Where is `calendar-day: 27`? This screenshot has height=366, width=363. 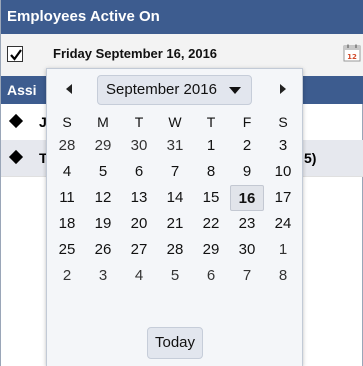 calendar-day: 27 is located at coordinates (139, 250).